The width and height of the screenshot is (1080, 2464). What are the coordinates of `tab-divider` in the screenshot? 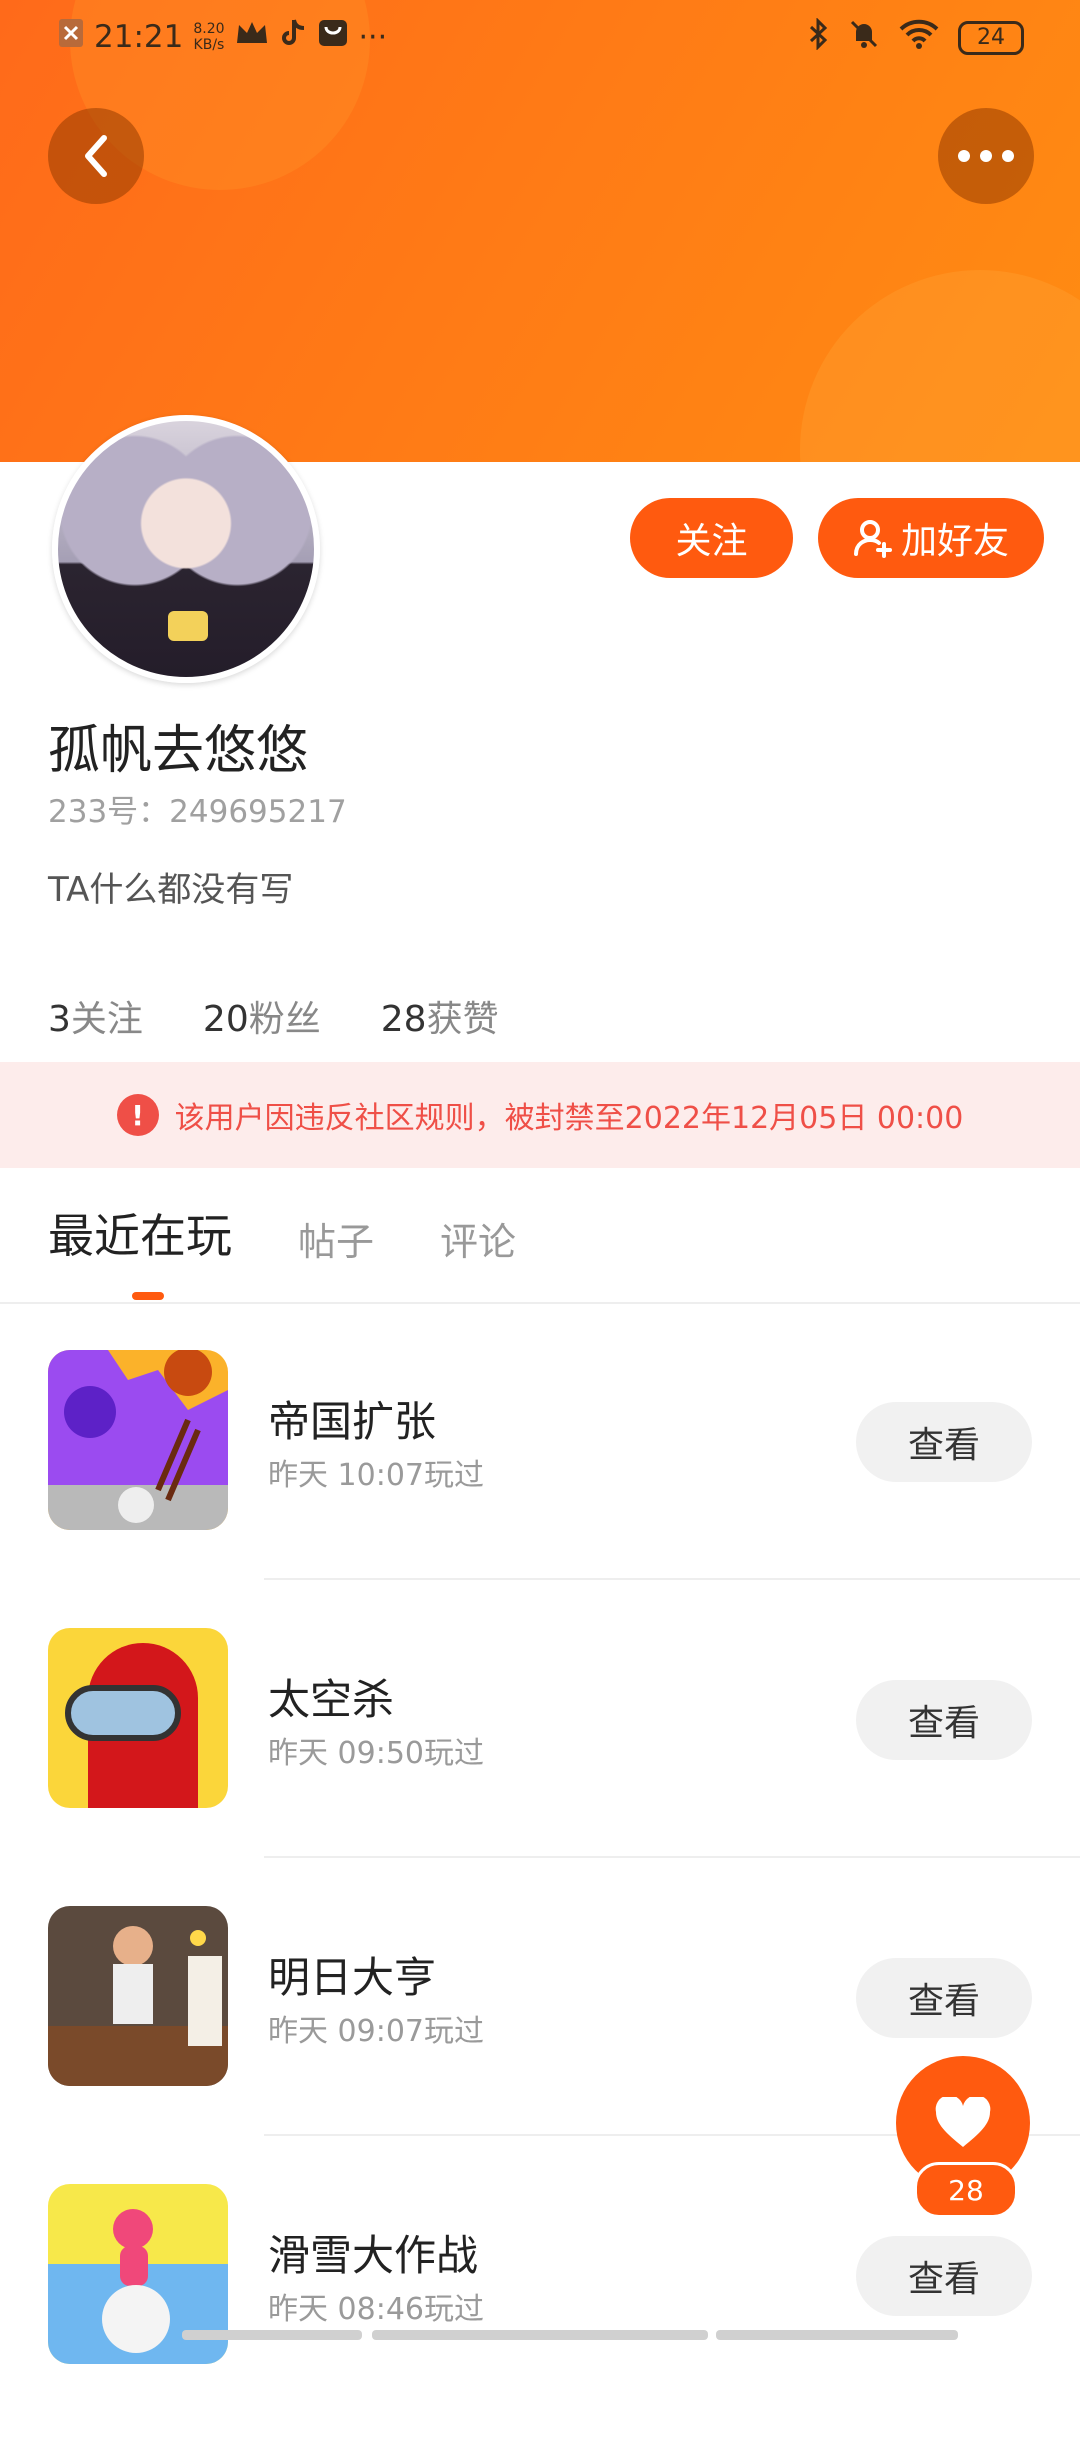 It's located at (540, 1303).